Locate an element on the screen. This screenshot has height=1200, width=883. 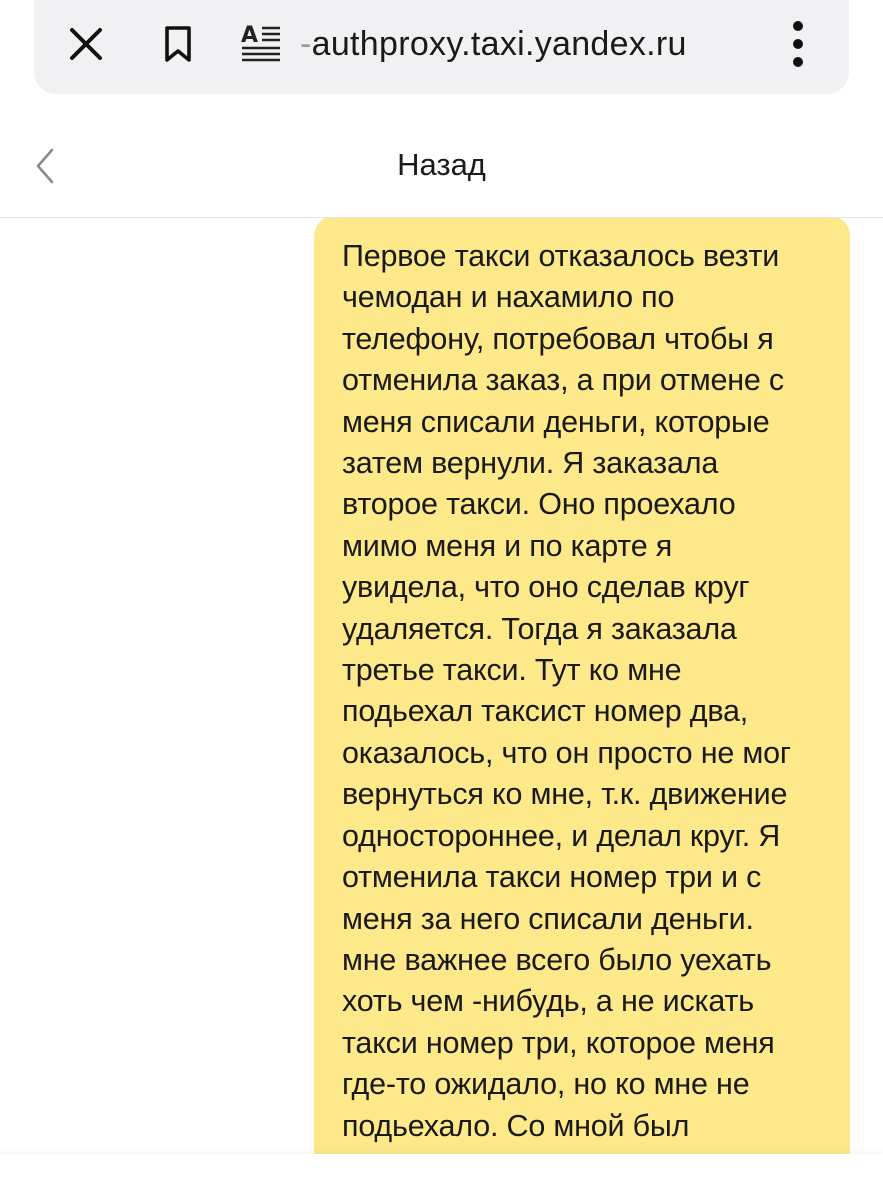
bookmark-icon is located at coordinates (178, 44).